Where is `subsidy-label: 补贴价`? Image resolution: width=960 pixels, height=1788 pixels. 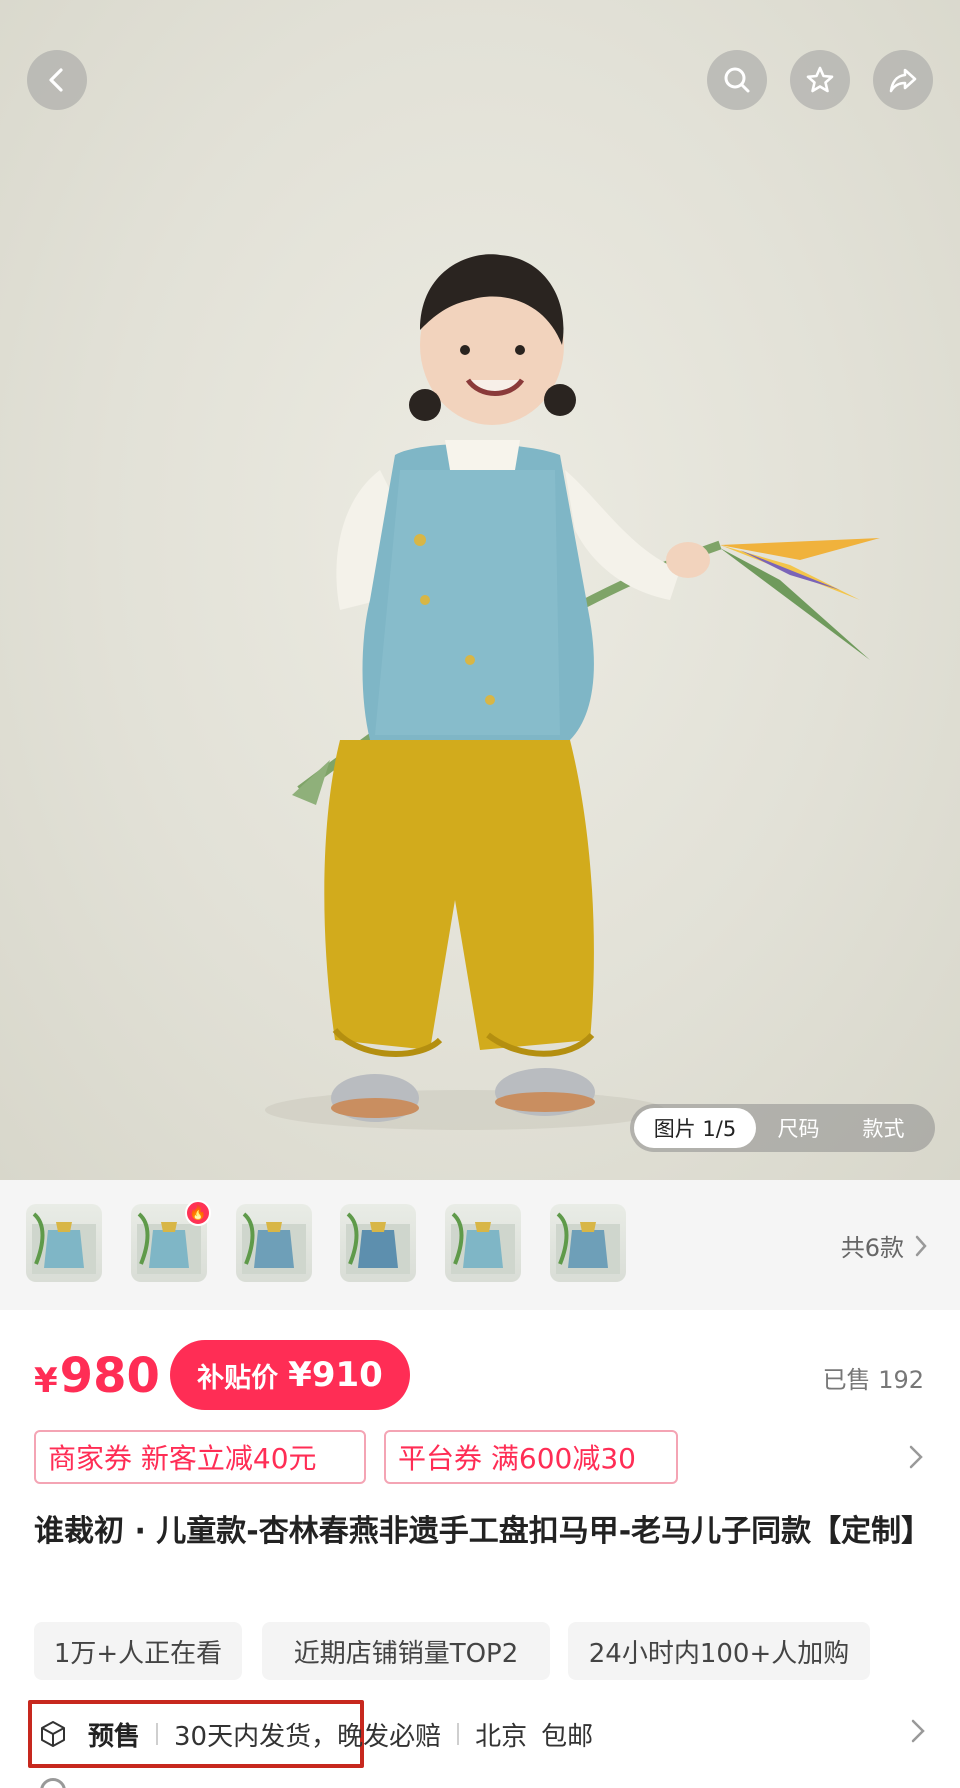
subsidy-label: 补贴价 is located at coordinates (238, 1378).